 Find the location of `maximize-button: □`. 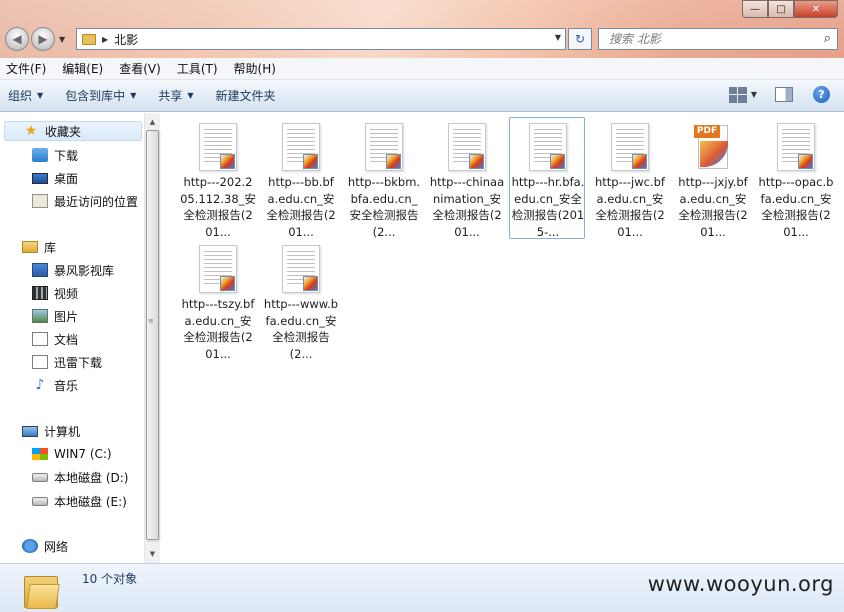

maximize-button: □ is located at coordinates (781, 9).